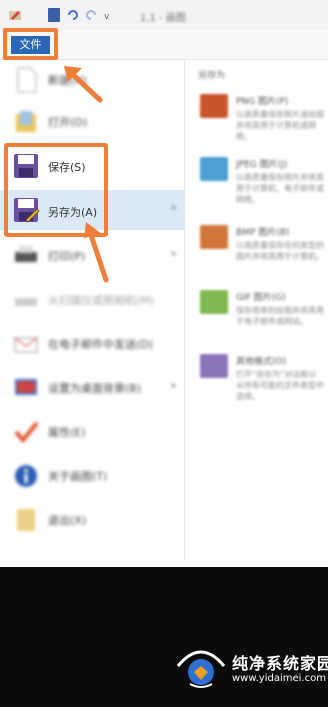 This screenshot has width=328, height=707. What do you see at coordinates (15, 15) in the screenshot?
I see `paint-app-icon` at bounding box center [15, 15].